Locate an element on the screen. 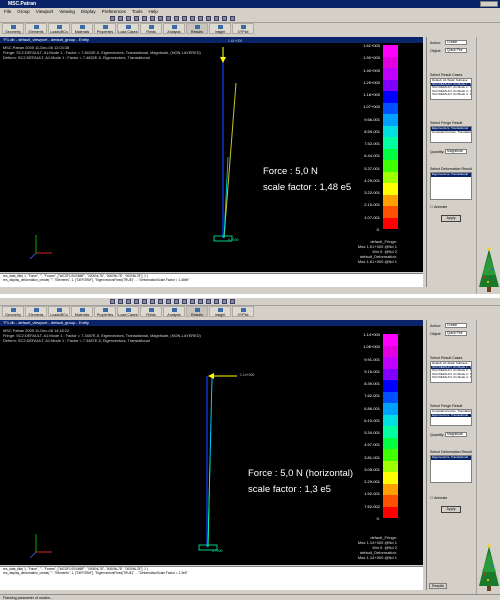 This screenshot has width=500, height=600. spectrum-label: 5.34-001 is located at coordinates (372, 433).